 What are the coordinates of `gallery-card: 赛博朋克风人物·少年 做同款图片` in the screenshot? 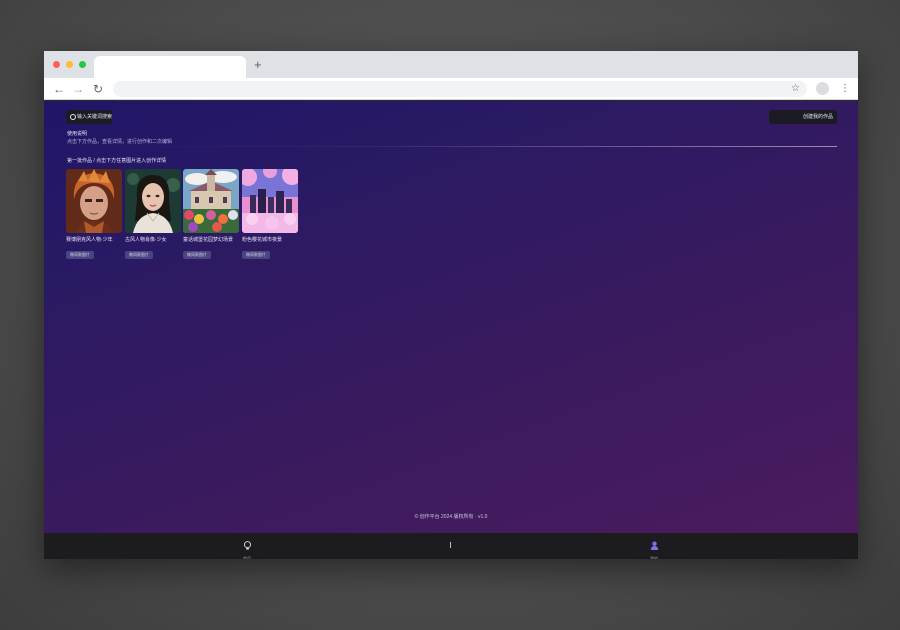 It's located at (94, 215).